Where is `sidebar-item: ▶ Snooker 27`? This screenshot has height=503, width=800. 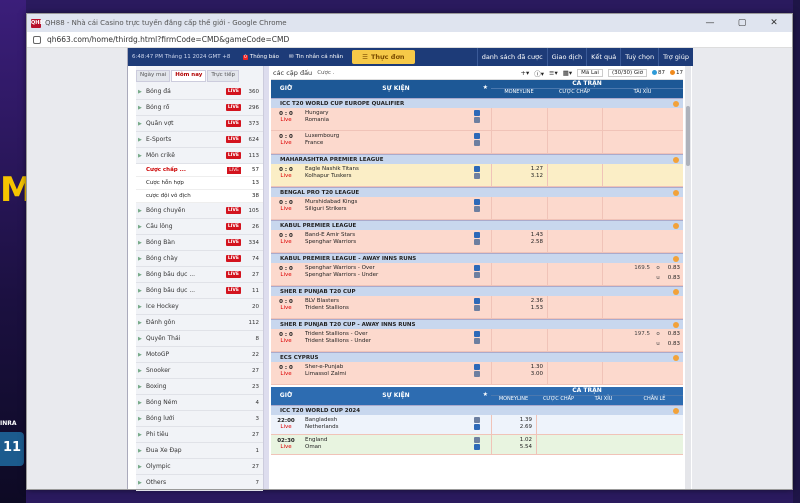
sidebar-item: ▶ Snooker 27 is located at coordinates (199, 371).